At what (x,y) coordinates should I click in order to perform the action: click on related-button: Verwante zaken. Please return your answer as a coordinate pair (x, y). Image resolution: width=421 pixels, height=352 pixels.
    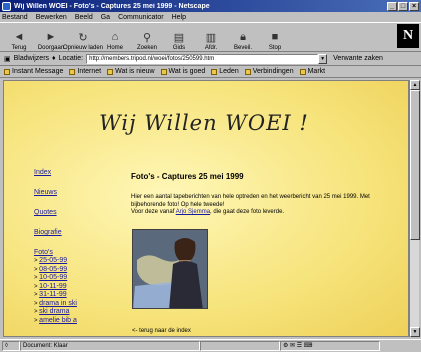
    Looking at the image, I should click on (358, 58).